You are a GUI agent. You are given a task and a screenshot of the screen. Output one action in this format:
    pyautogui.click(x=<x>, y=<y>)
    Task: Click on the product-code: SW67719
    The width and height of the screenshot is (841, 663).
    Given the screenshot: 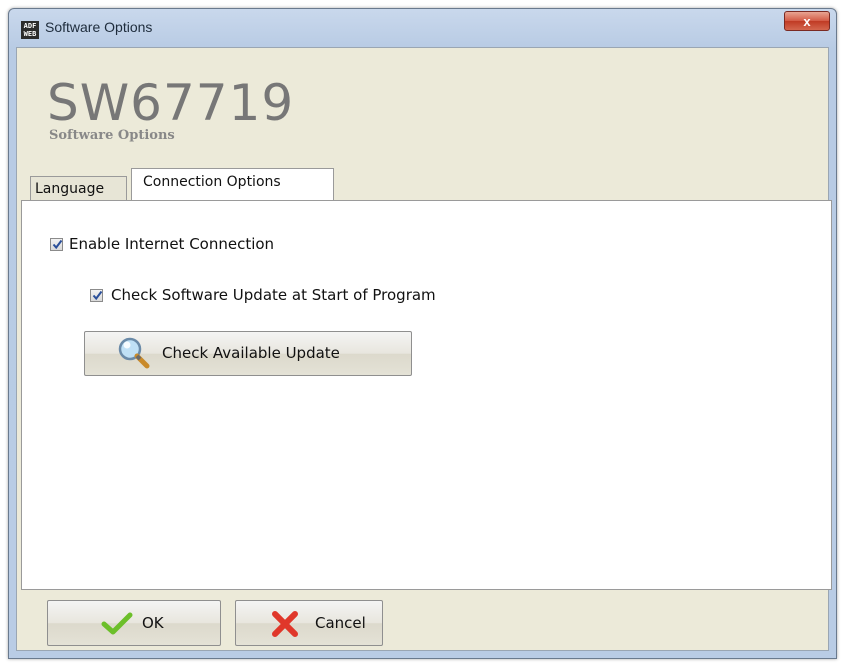 What is the action you would take?
    pyautogui.click(x=171, y=103)
    